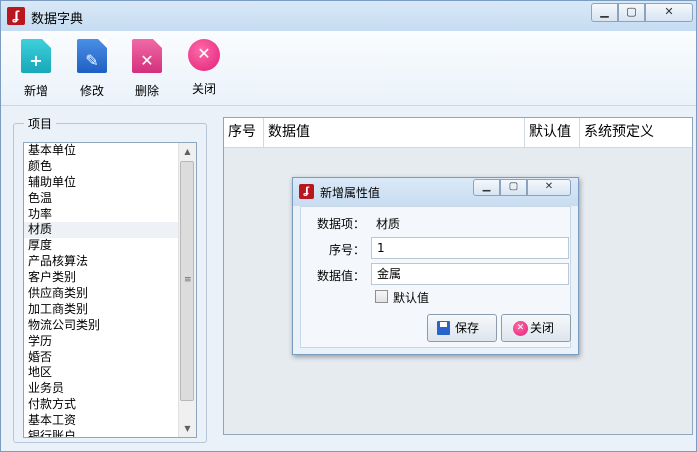 The height and width of the screenshot is (452, 697). I want to click on dialog-close-button-label: 关闭, so click(542, 328).